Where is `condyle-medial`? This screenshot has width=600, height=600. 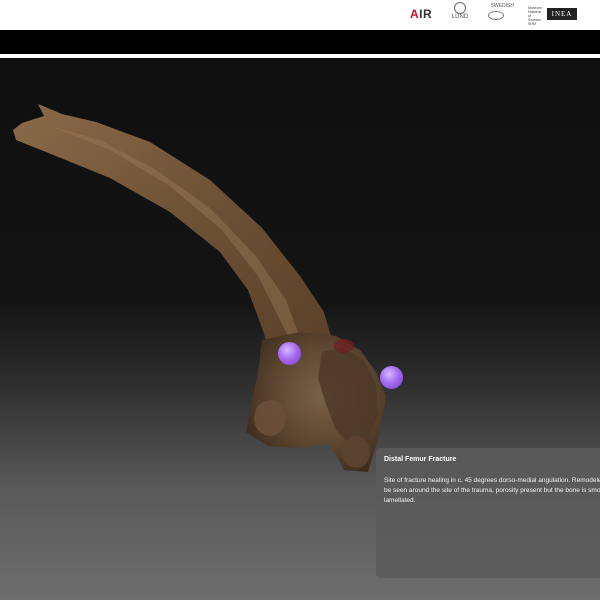 condyle-medial is located at coordinates (270, 418).